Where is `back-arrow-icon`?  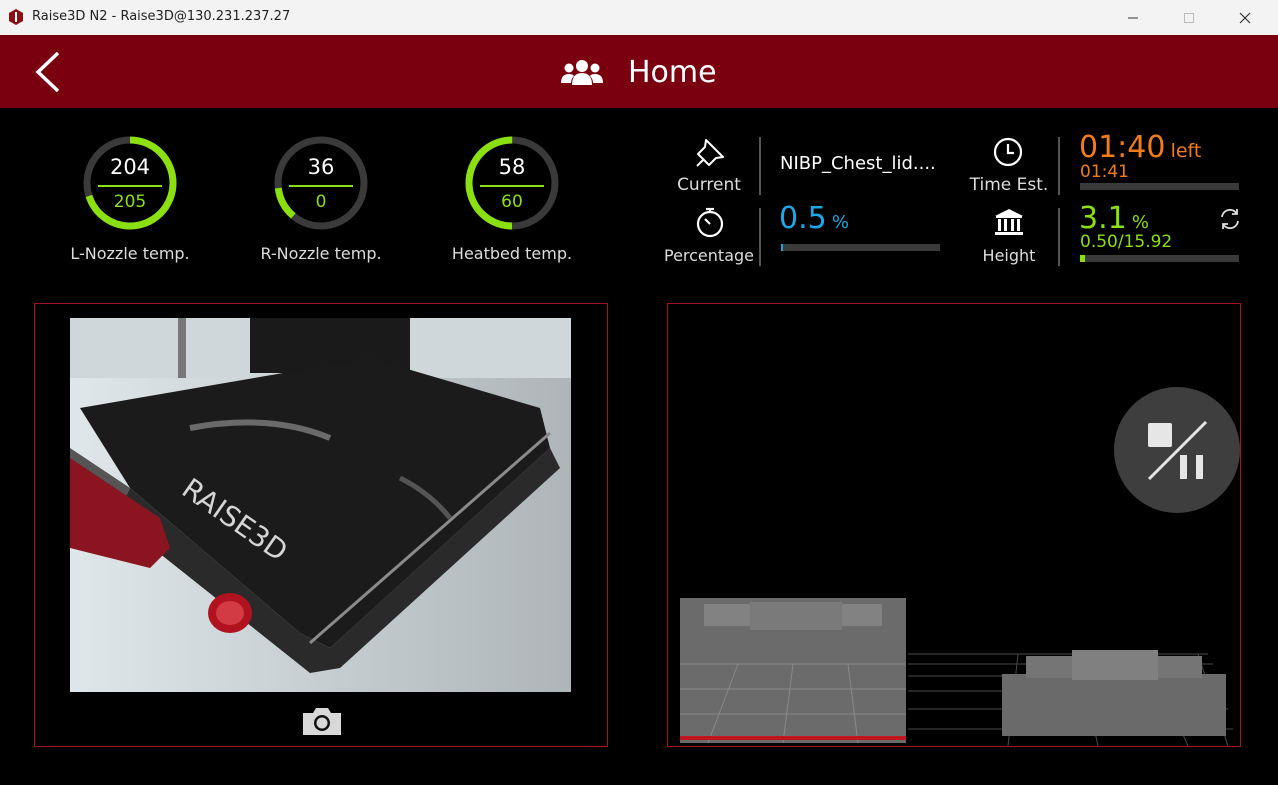
back-arrow-icon is located at coordinates (50, 72).